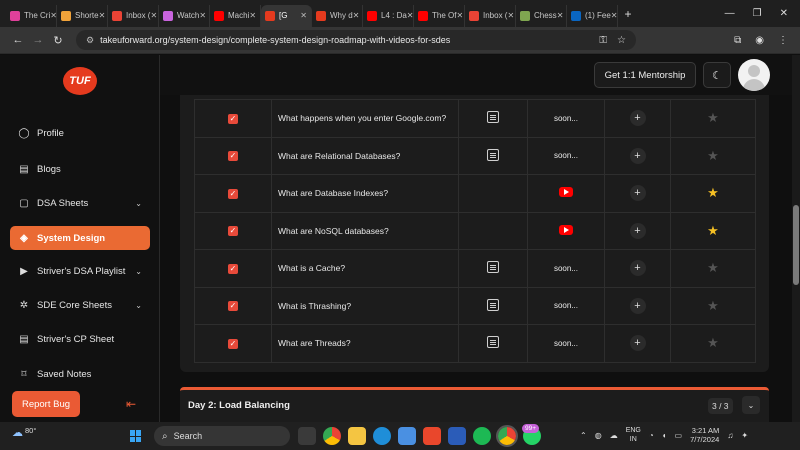  What do you see at coordinates (80, 169) in the screenshot?
I see `sidebar-item-blogs: ▤ Blogs` at bounding box center [80, 169].